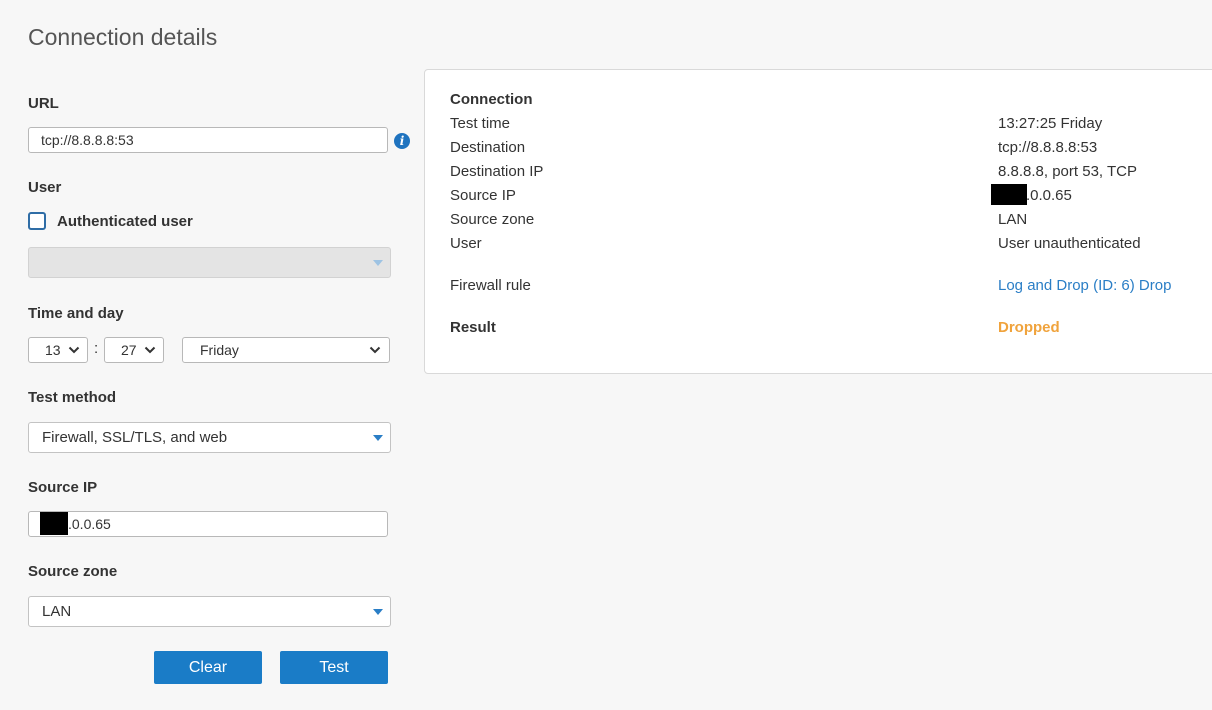 This screenshot has height=710, width=1212. Describe the element at coordinates (1084, 285) in the screenshot. I see `firewall-rule-link: Log and Drop (ID: 6) Drop` at that location.